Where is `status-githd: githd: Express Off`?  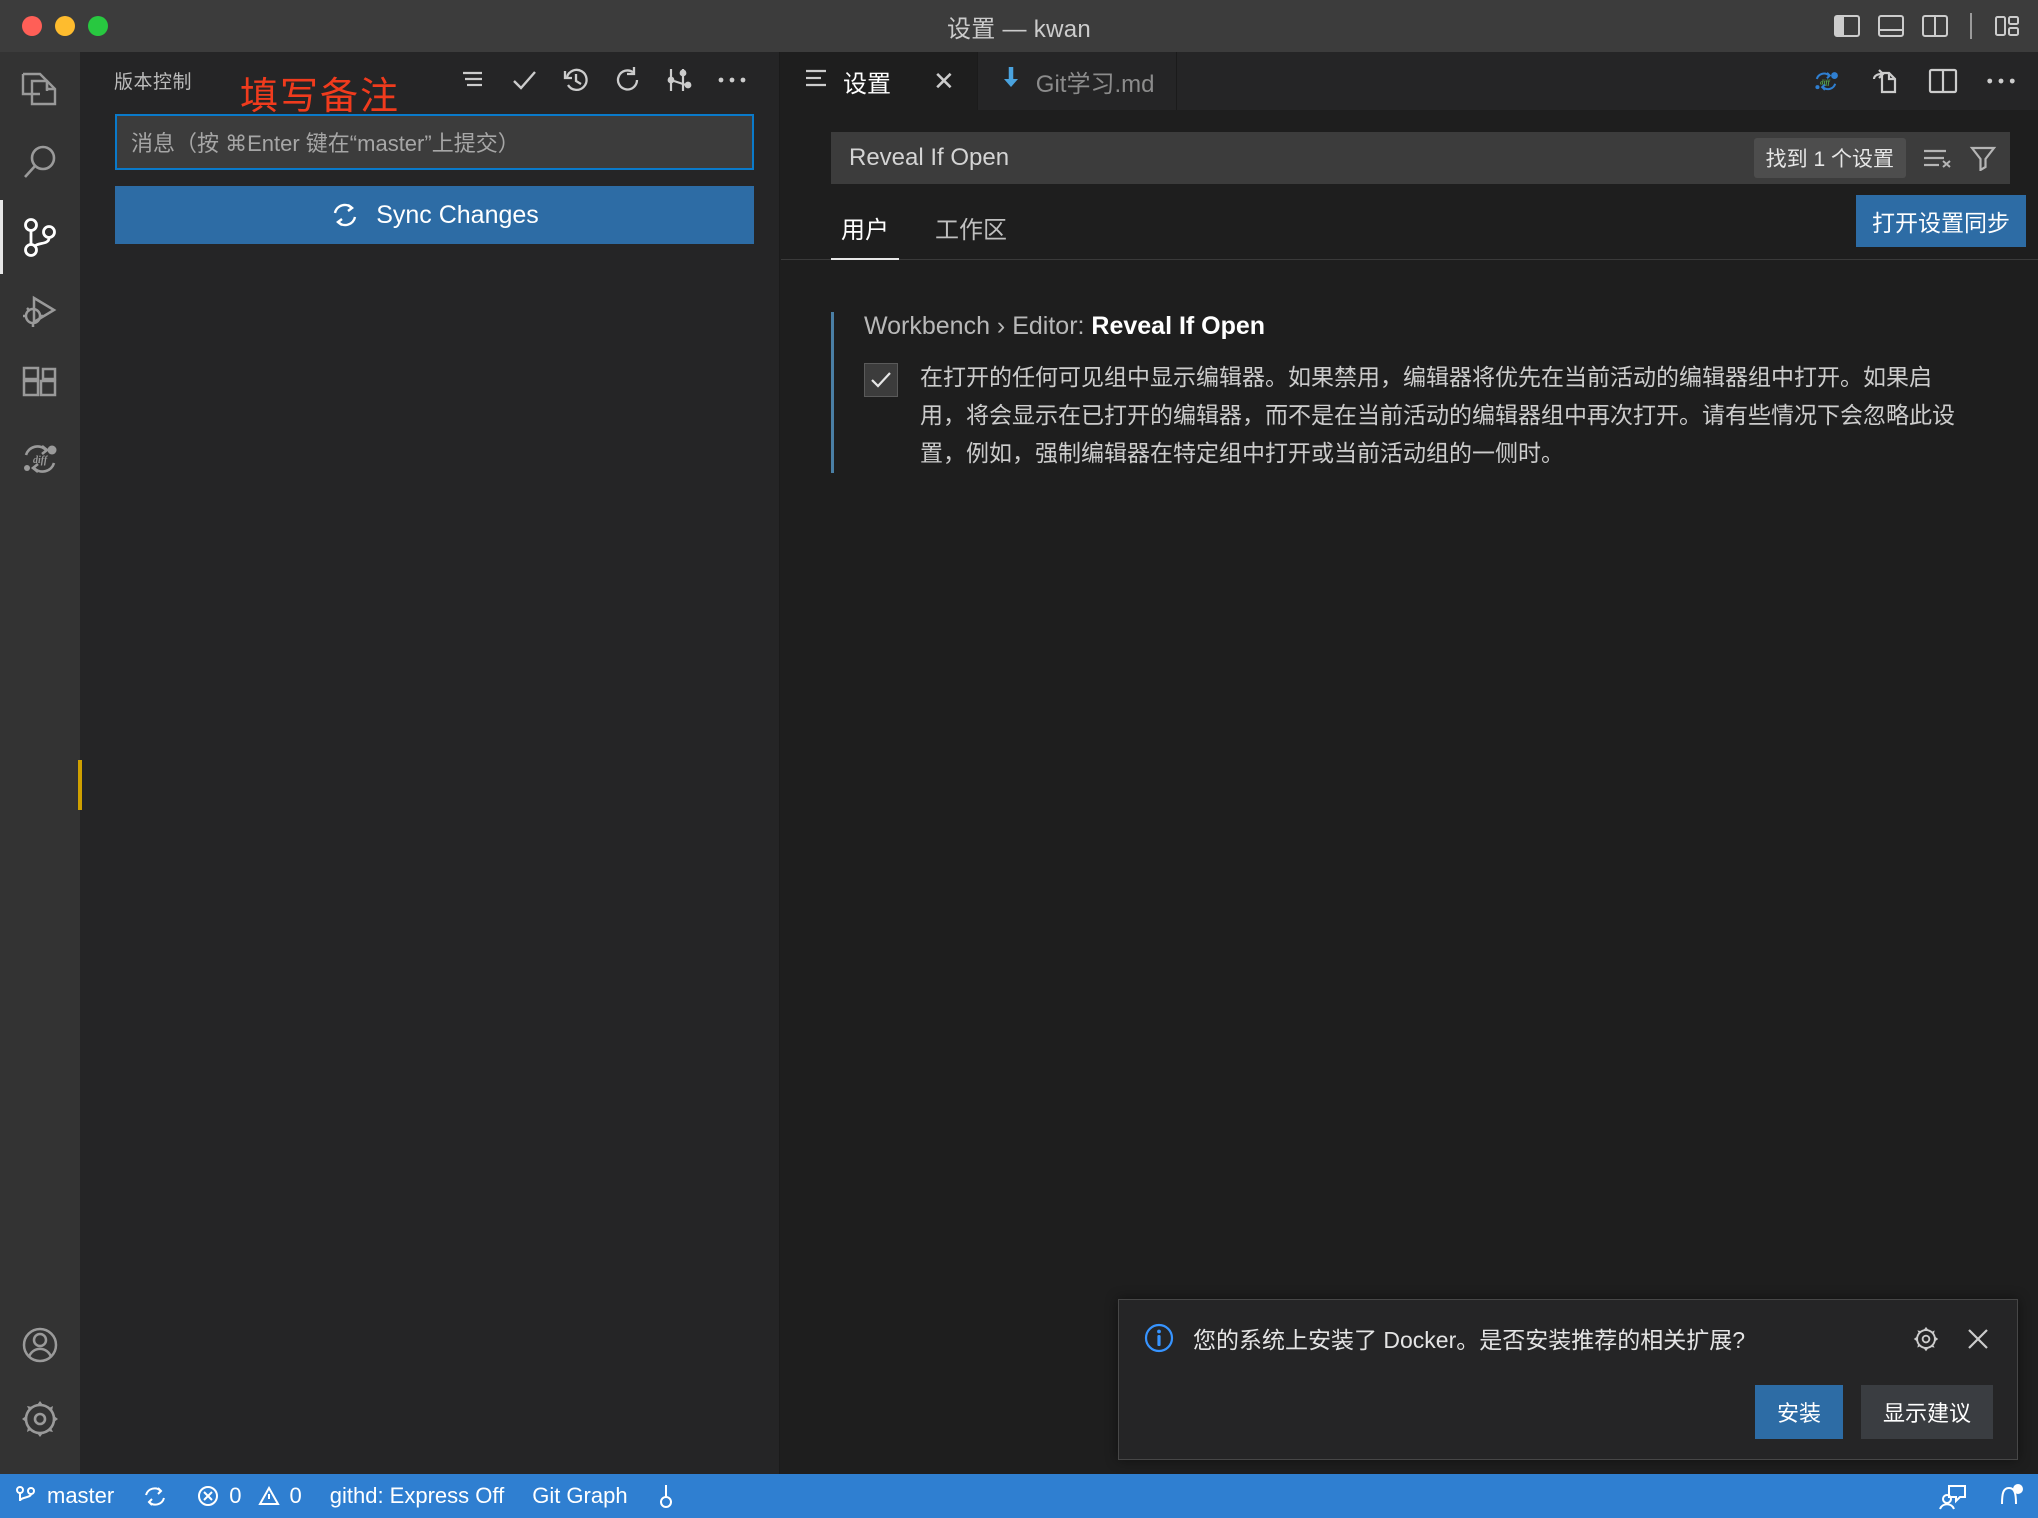
status-githd: githd: Express Off is located at coordinates (417, 1496).